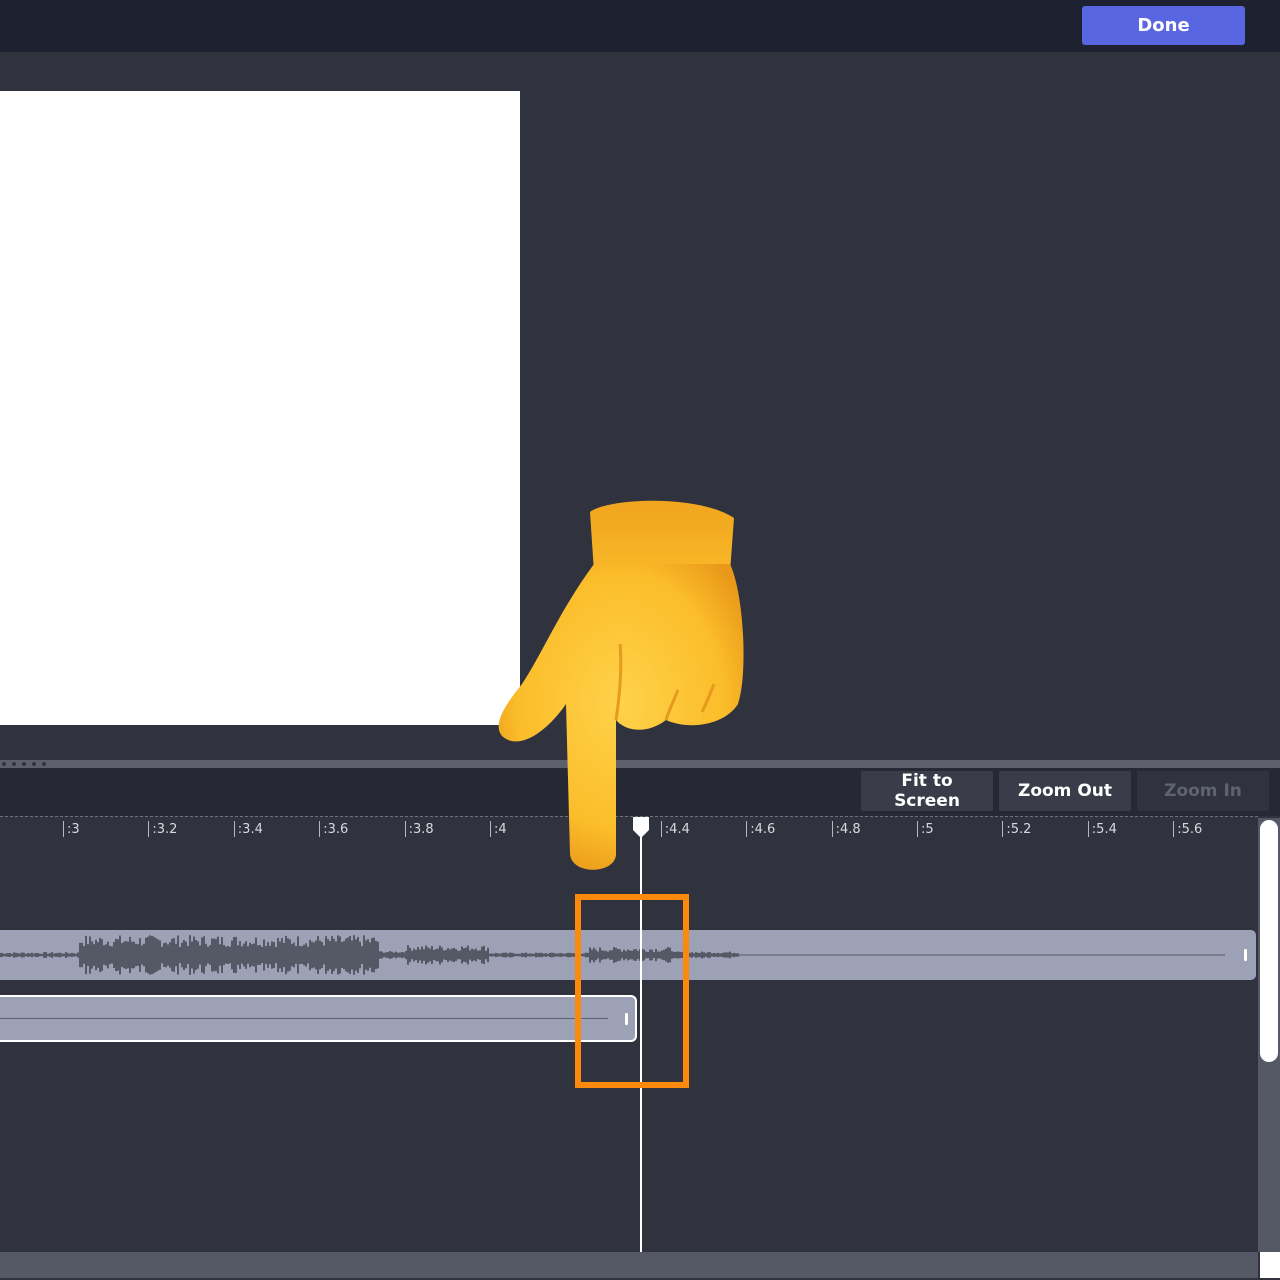 This screenshot has width=1280, height=1280. What do you see at coordinates (165, 829) in the screenshot?
I see `ruler-tick-label: :3.2` at bounding box center [165, 829].